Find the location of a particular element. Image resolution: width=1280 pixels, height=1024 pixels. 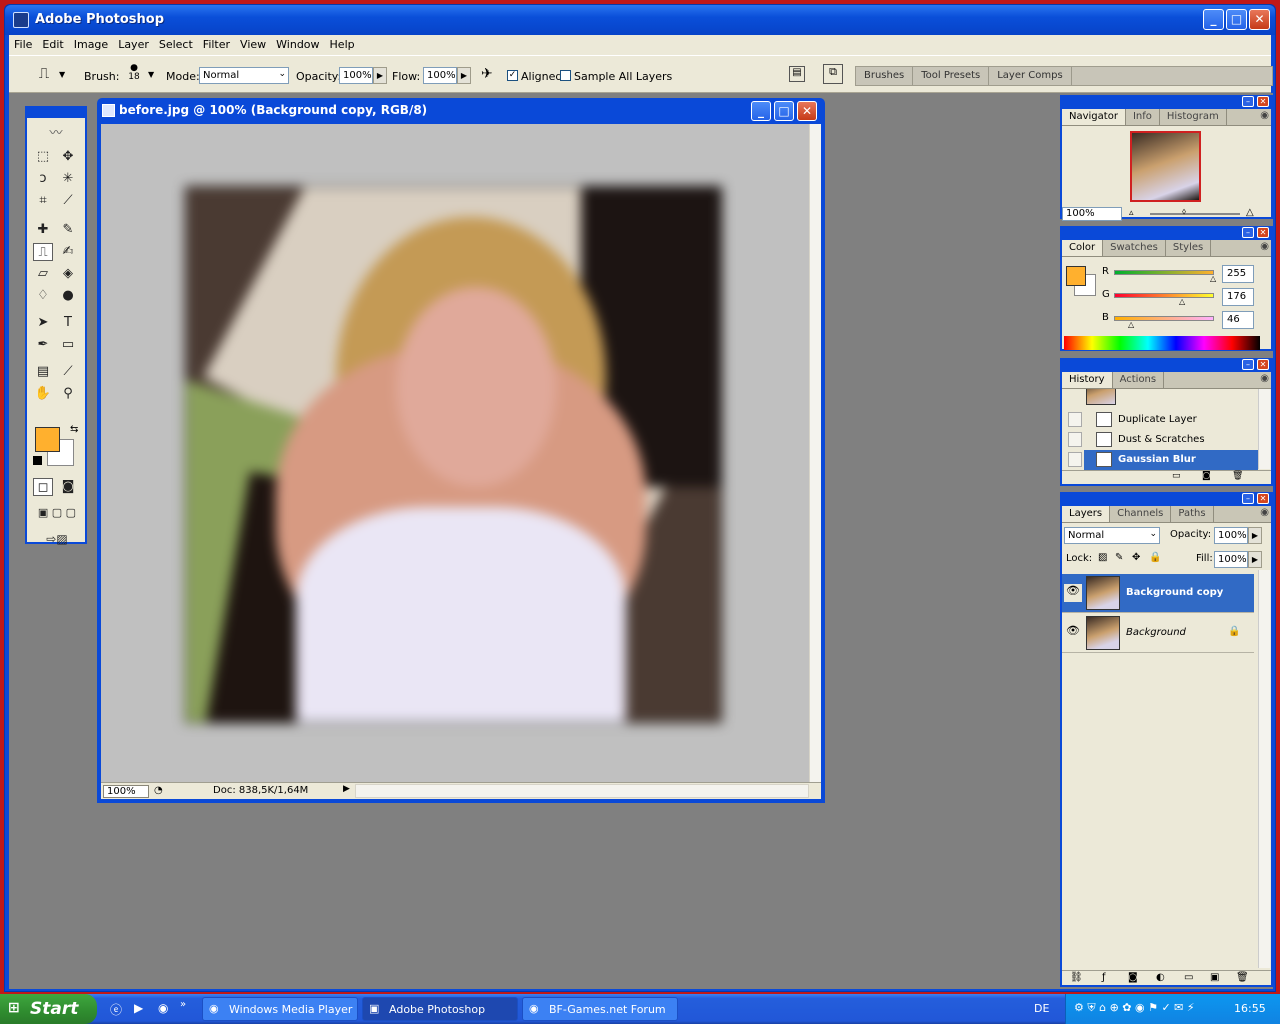

adjustment-layer-icon: ◐ is located at coordinates (1160, 977).